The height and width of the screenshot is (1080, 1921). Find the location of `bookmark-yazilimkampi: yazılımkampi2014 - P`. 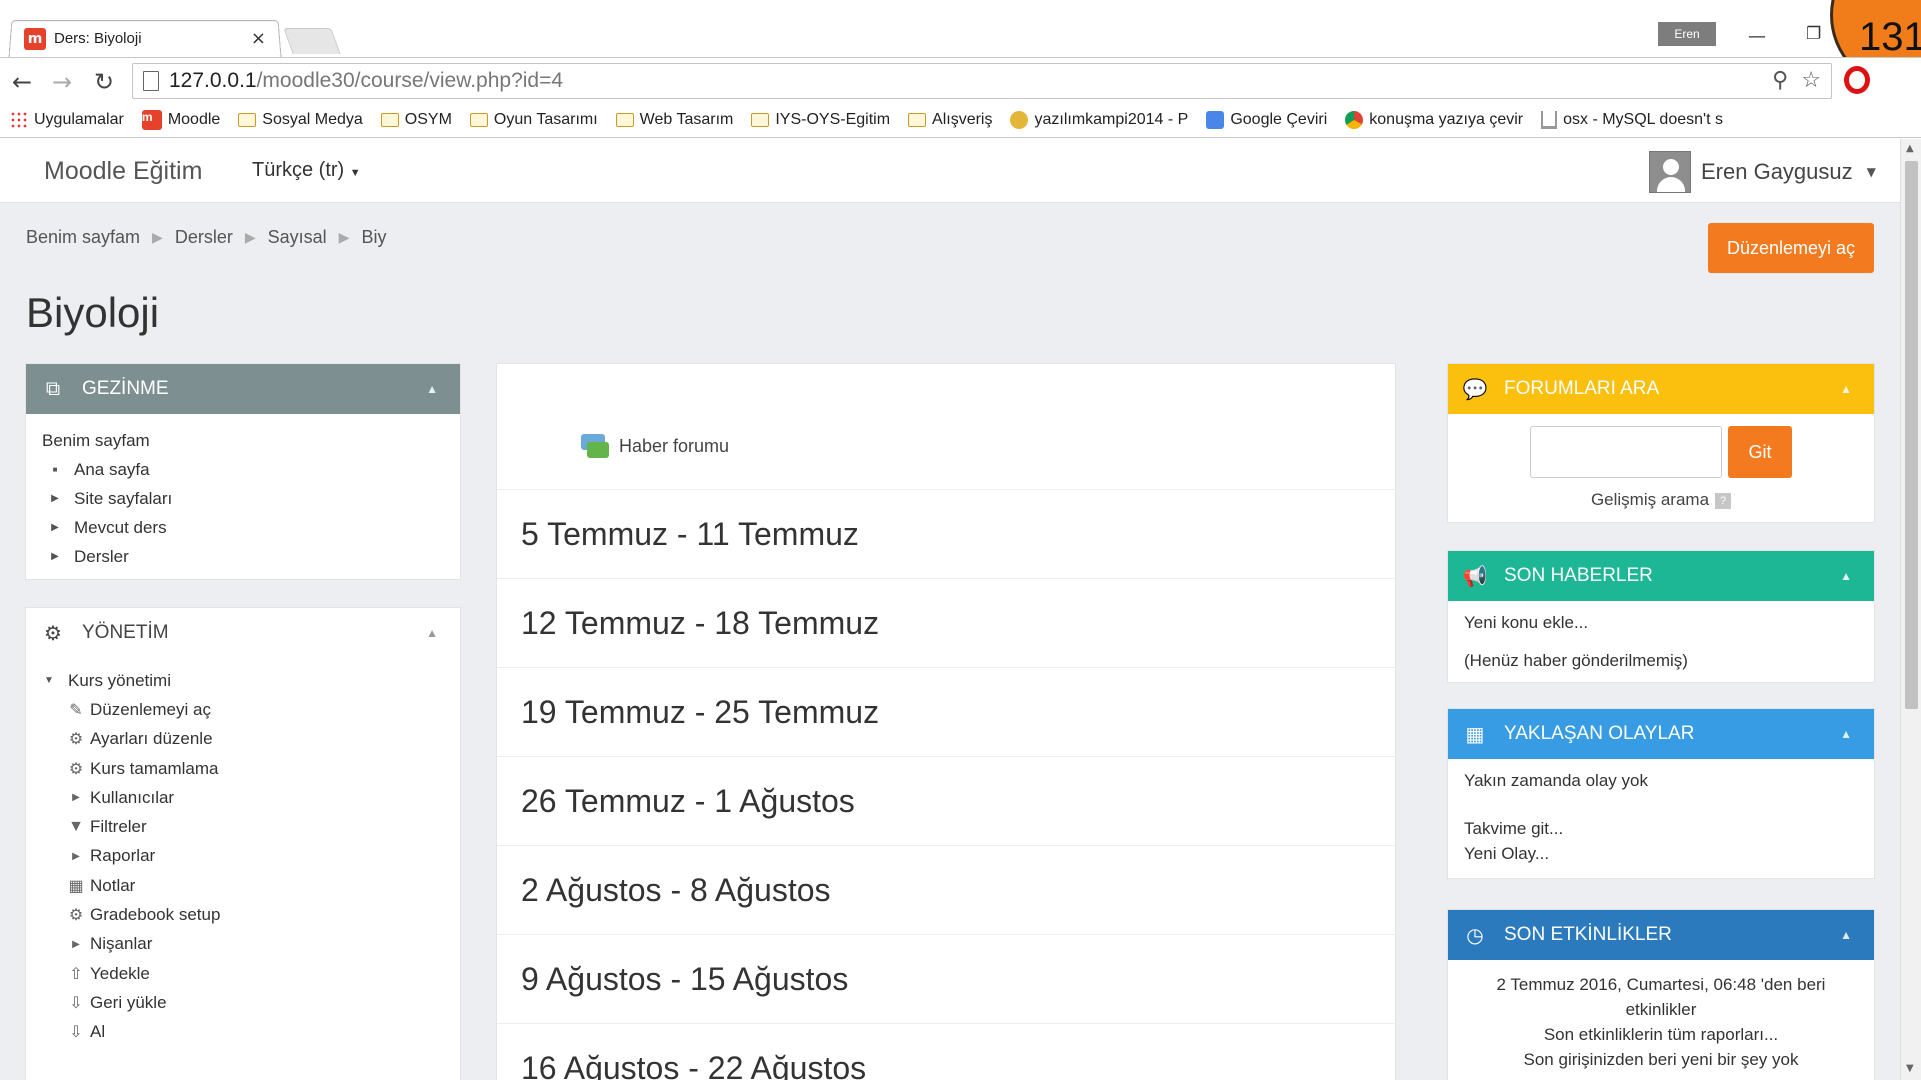

bookmark-yazilimkampi: yazılımkampi2014 - P is located at coordinates (1099, 120).